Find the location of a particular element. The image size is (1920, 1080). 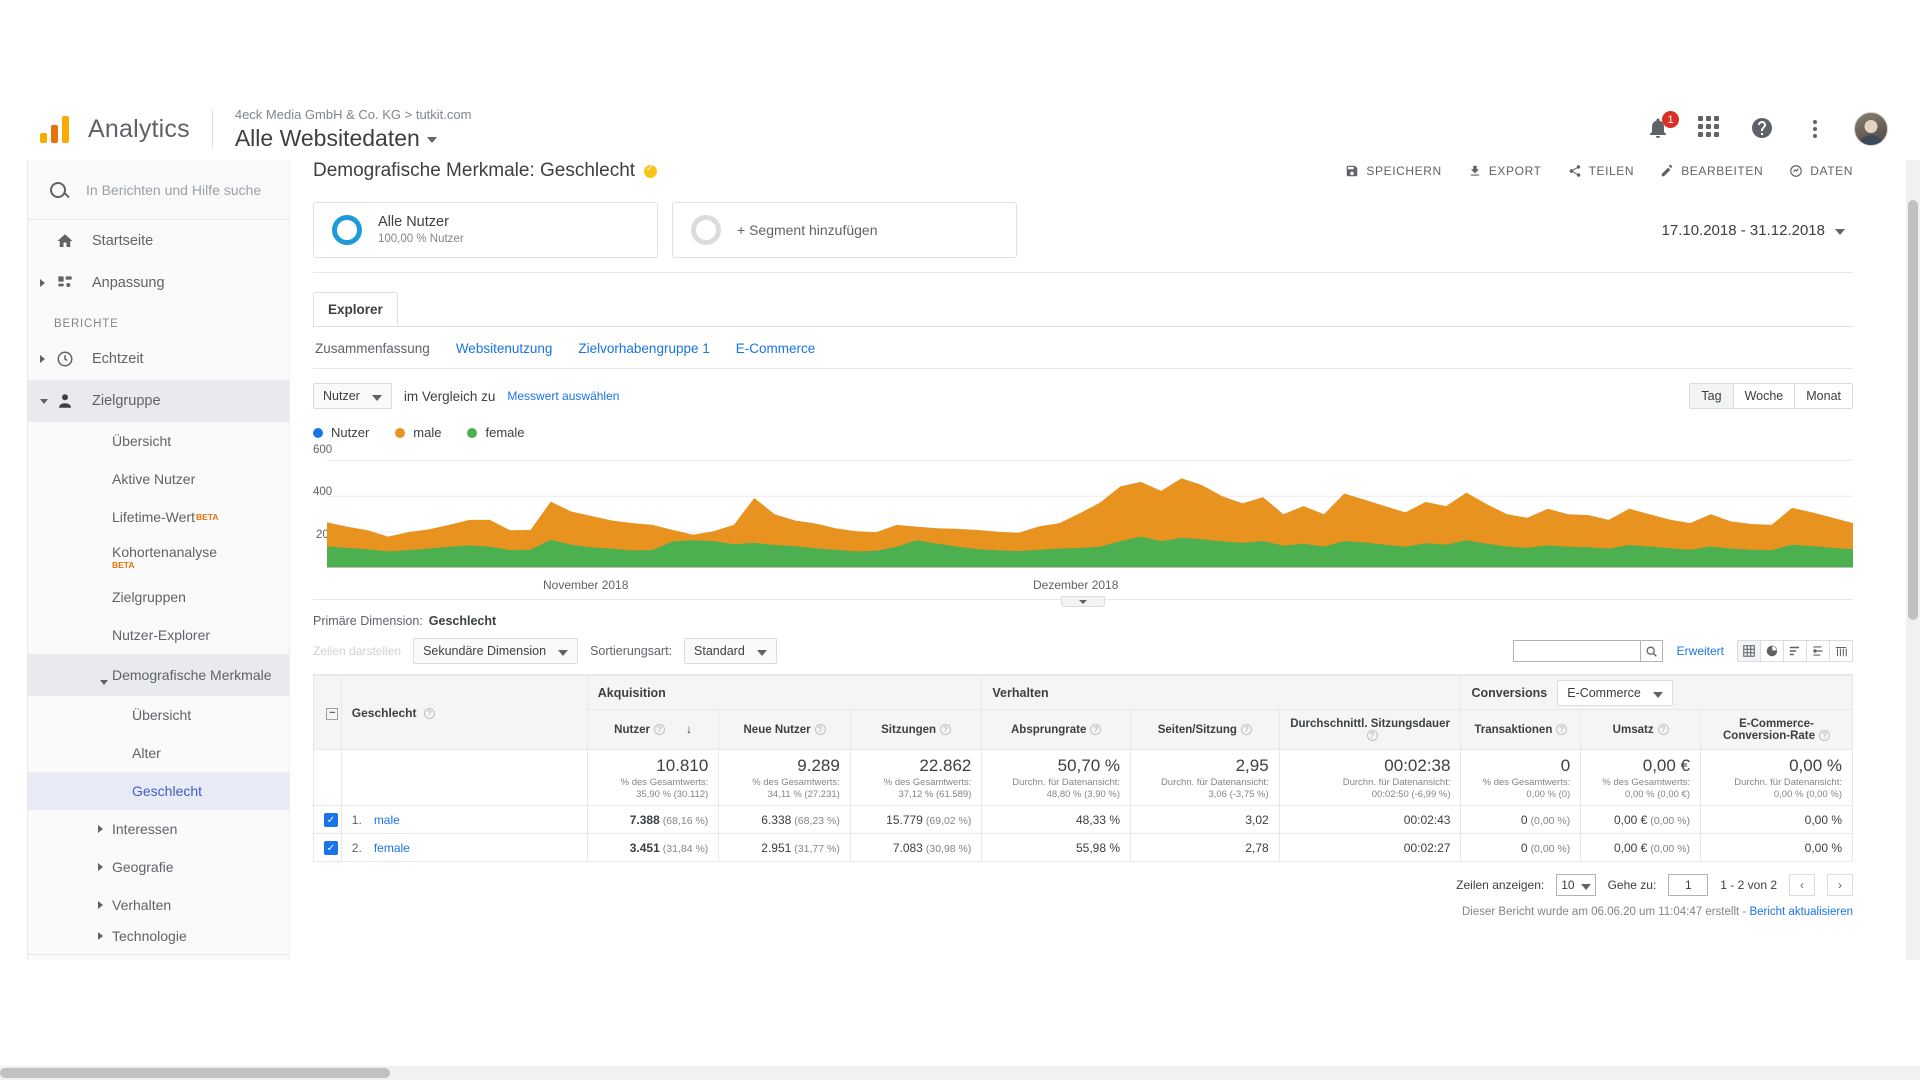

column-header-transaktionen: Transaktionen? is located at coordinates (1521, 729).